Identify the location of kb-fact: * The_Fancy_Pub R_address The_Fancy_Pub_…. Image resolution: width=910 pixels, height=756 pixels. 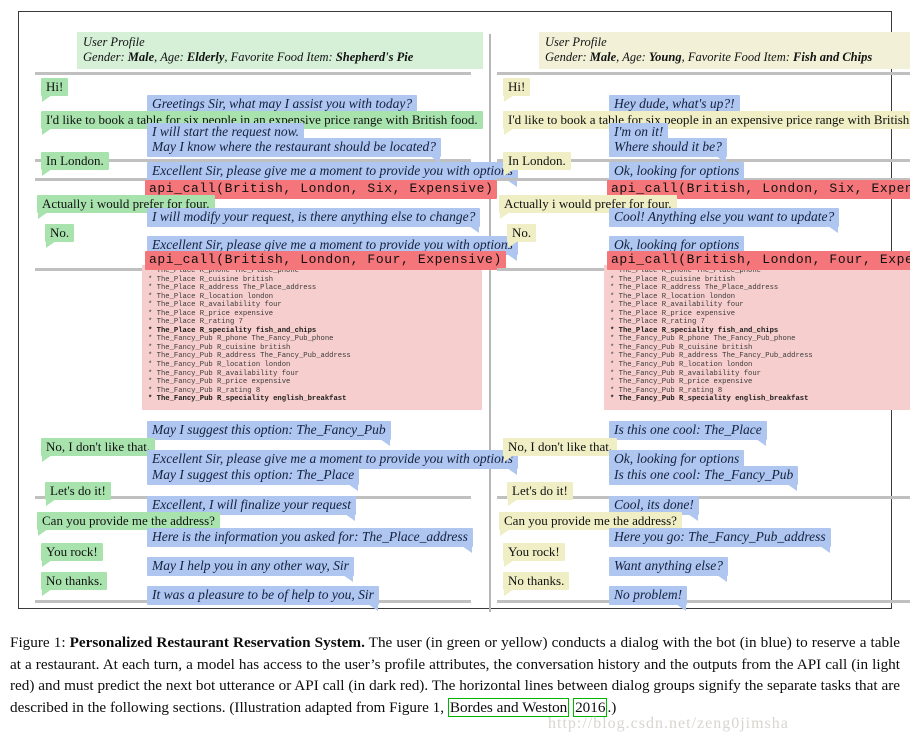
(711, 356).